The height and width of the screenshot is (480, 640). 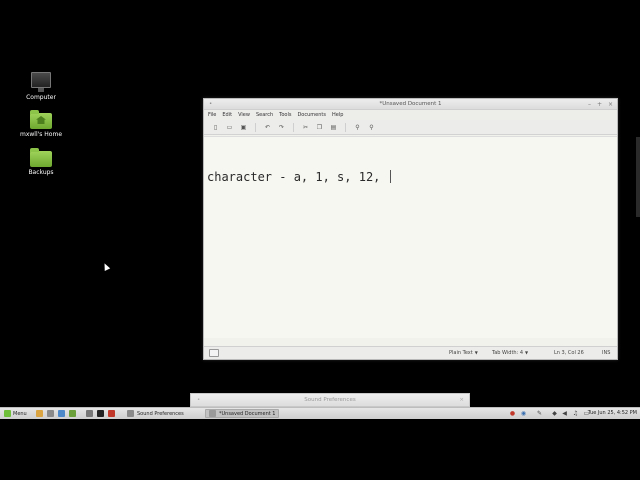 I want to click on toolbar: ▯ ▭ ▣ ↶ ↷ ✂ ❐ ▤ ⚲ ⚲, so click(x=410, y=127).